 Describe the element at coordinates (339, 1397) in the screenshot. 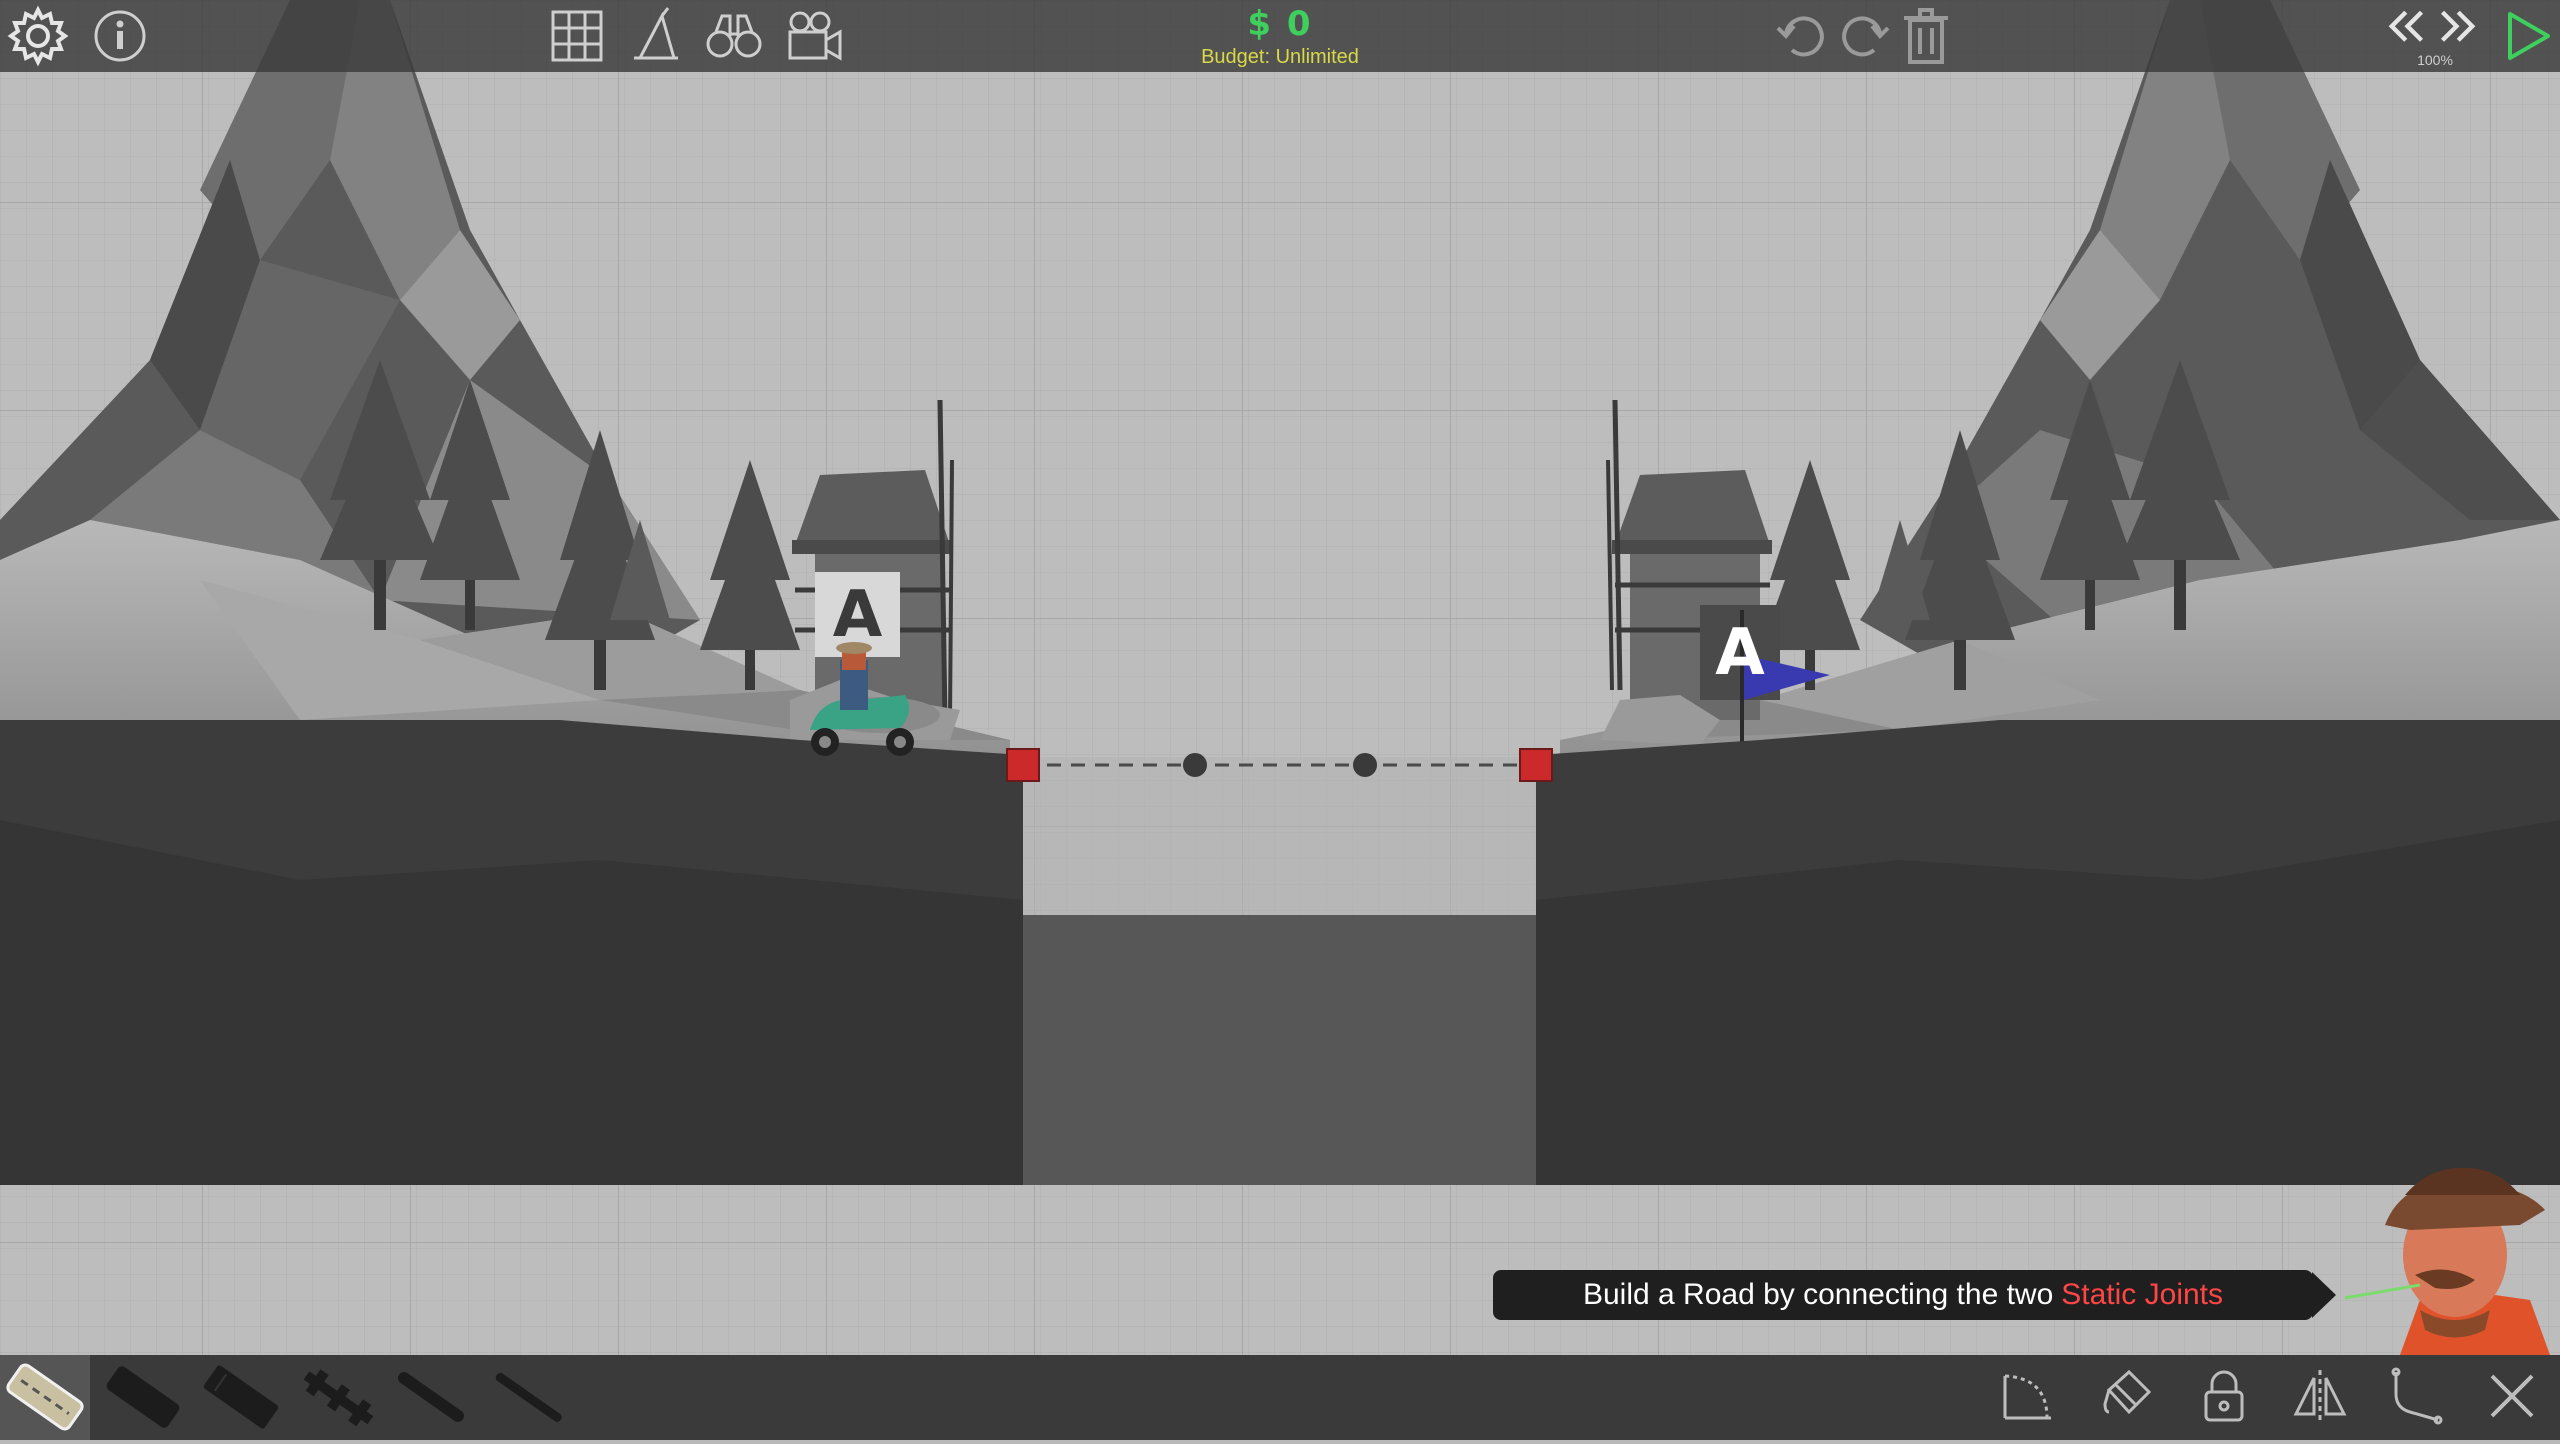

I see `material-steel-button` at that location.